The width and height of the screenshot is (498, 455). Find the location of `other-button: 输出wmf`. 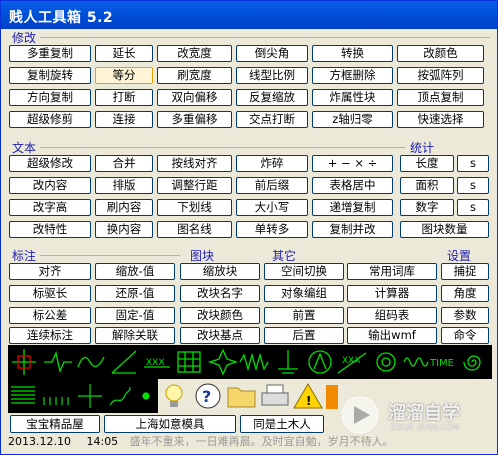

other-button: 输出wmf is located at coordinates (392, 335).